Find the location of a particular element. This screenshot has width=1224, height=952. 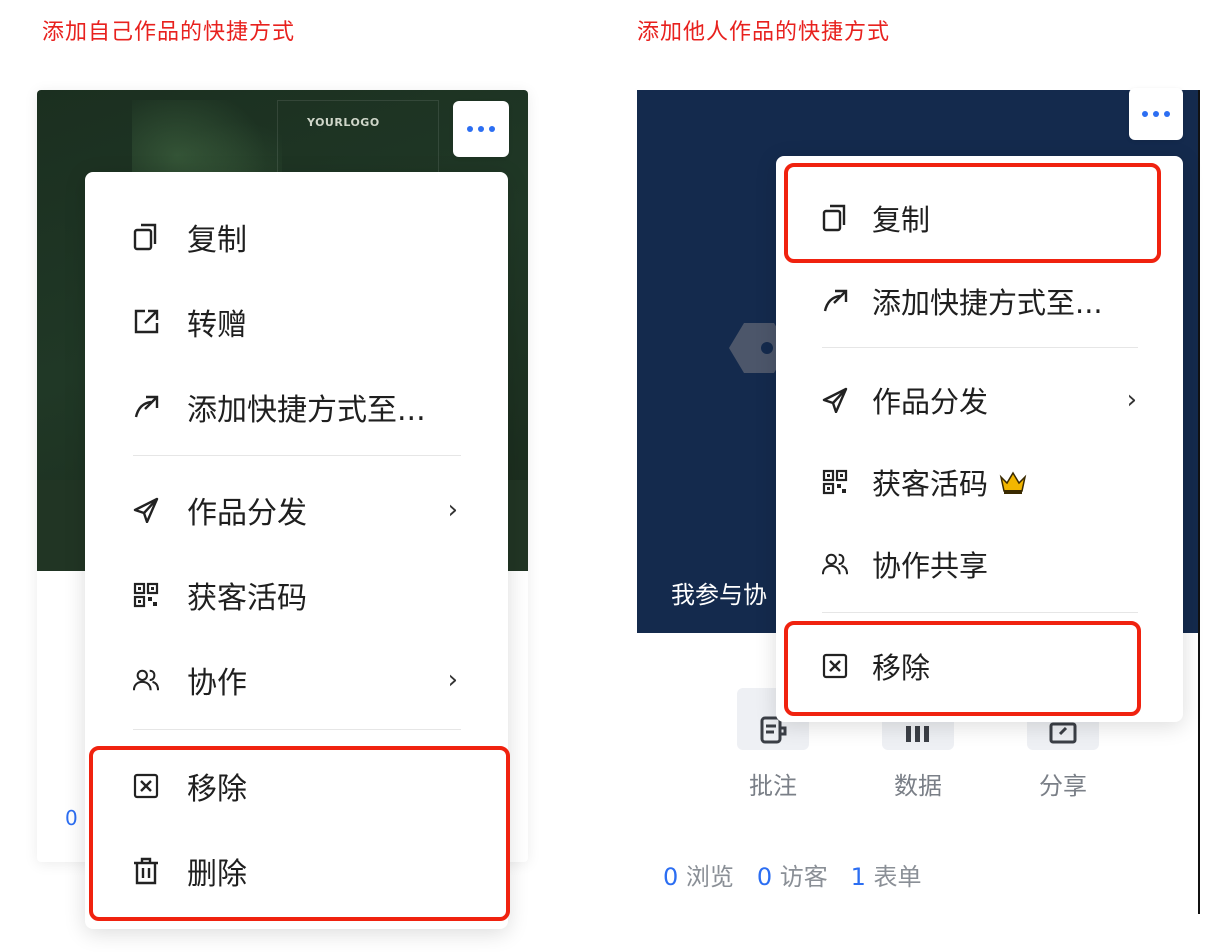

visitors-count: 0 is located at coordinates (764, 877).